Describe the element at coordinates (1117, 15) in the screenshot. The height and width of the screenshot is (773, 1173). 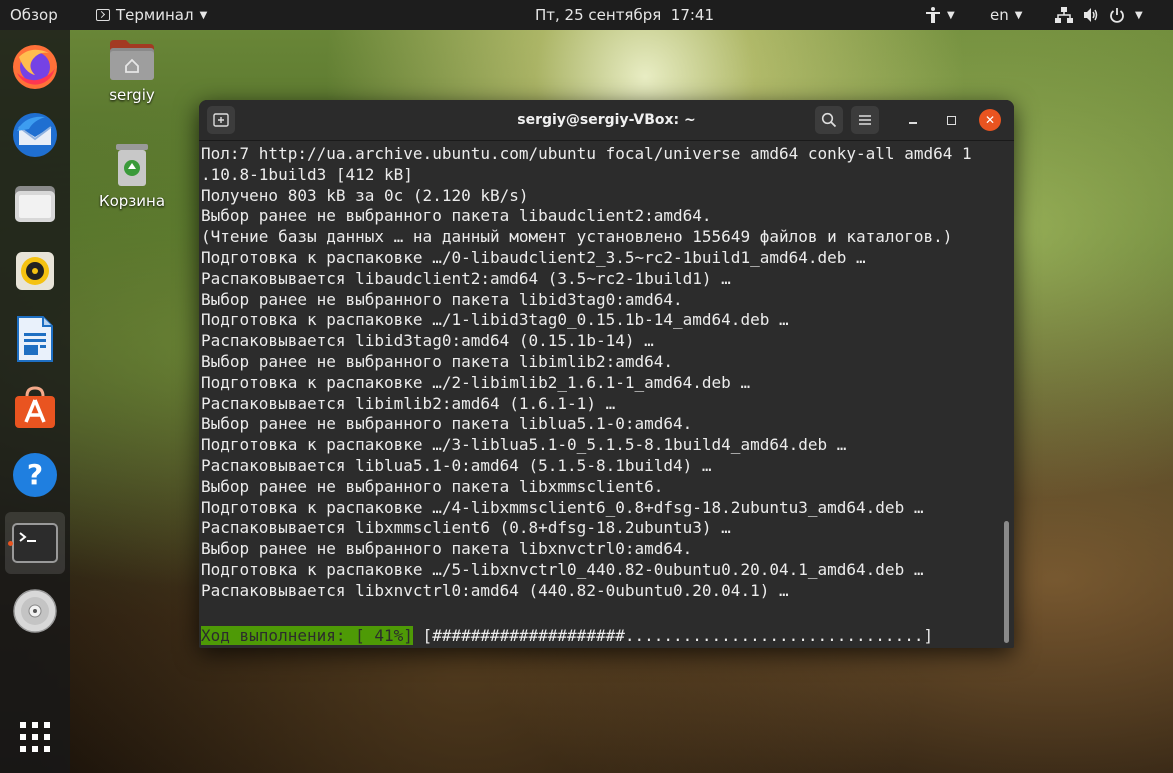
I see `power-icon` at that location.